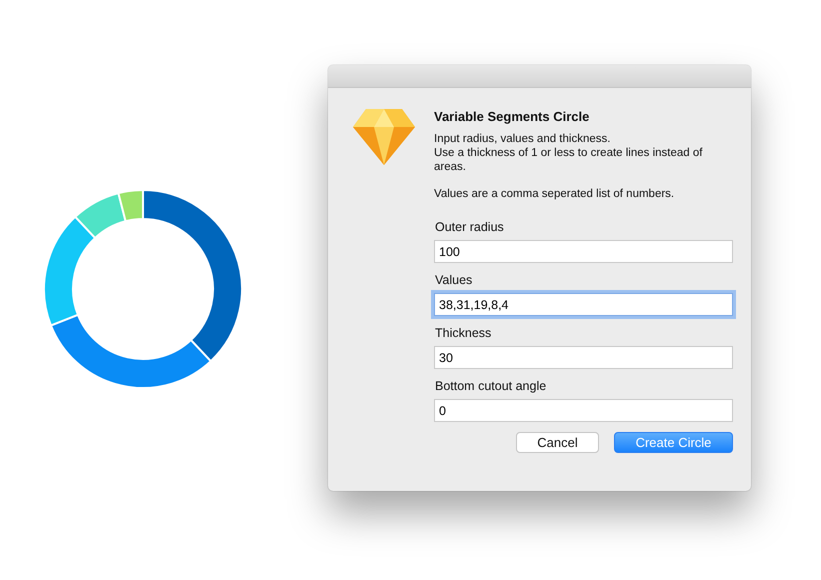  I want to click on input-field: 38,31,19,8,4, so click(583, 304).